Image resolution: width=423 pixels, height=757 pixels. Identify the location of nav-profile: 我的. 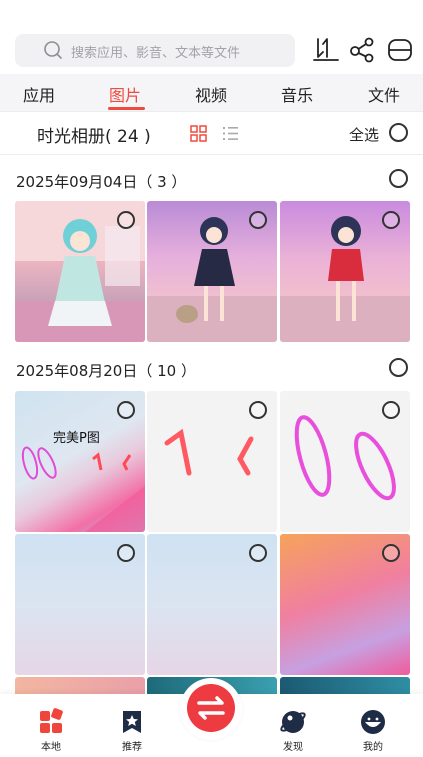
(373, 730).